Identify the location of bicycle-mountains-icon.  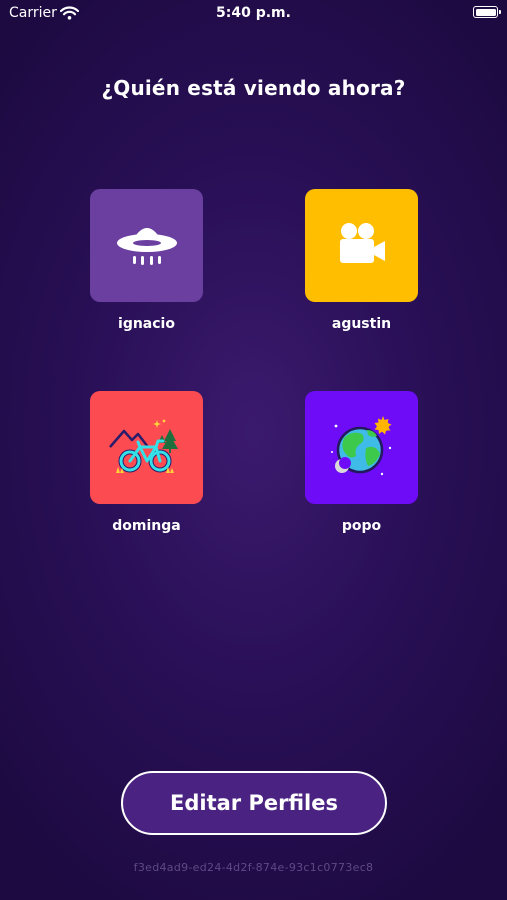
(143, 446).